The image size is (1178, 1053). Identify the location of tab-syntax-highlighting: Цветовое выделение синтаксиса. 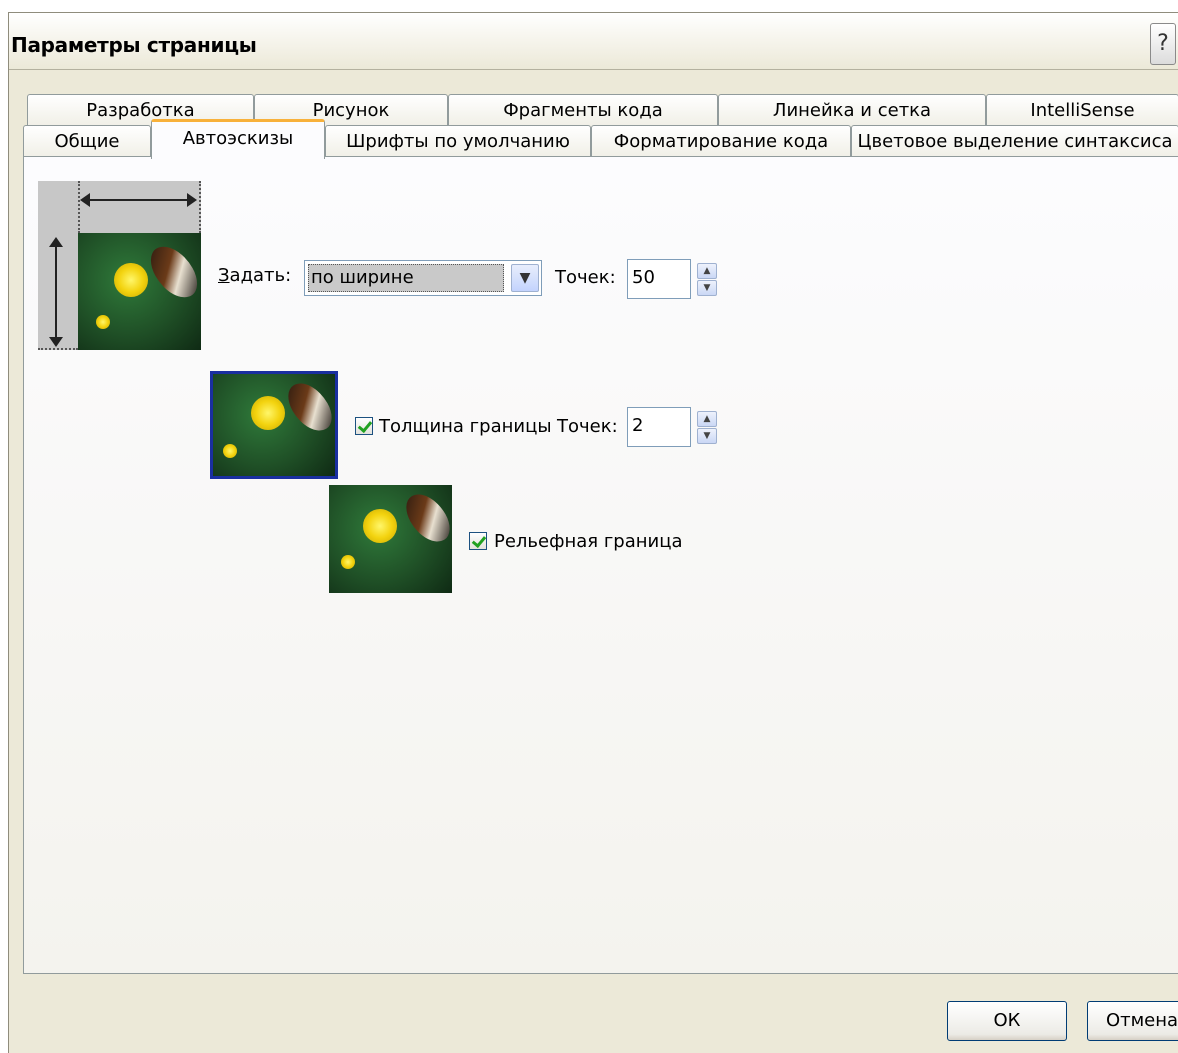
(1014, 141).